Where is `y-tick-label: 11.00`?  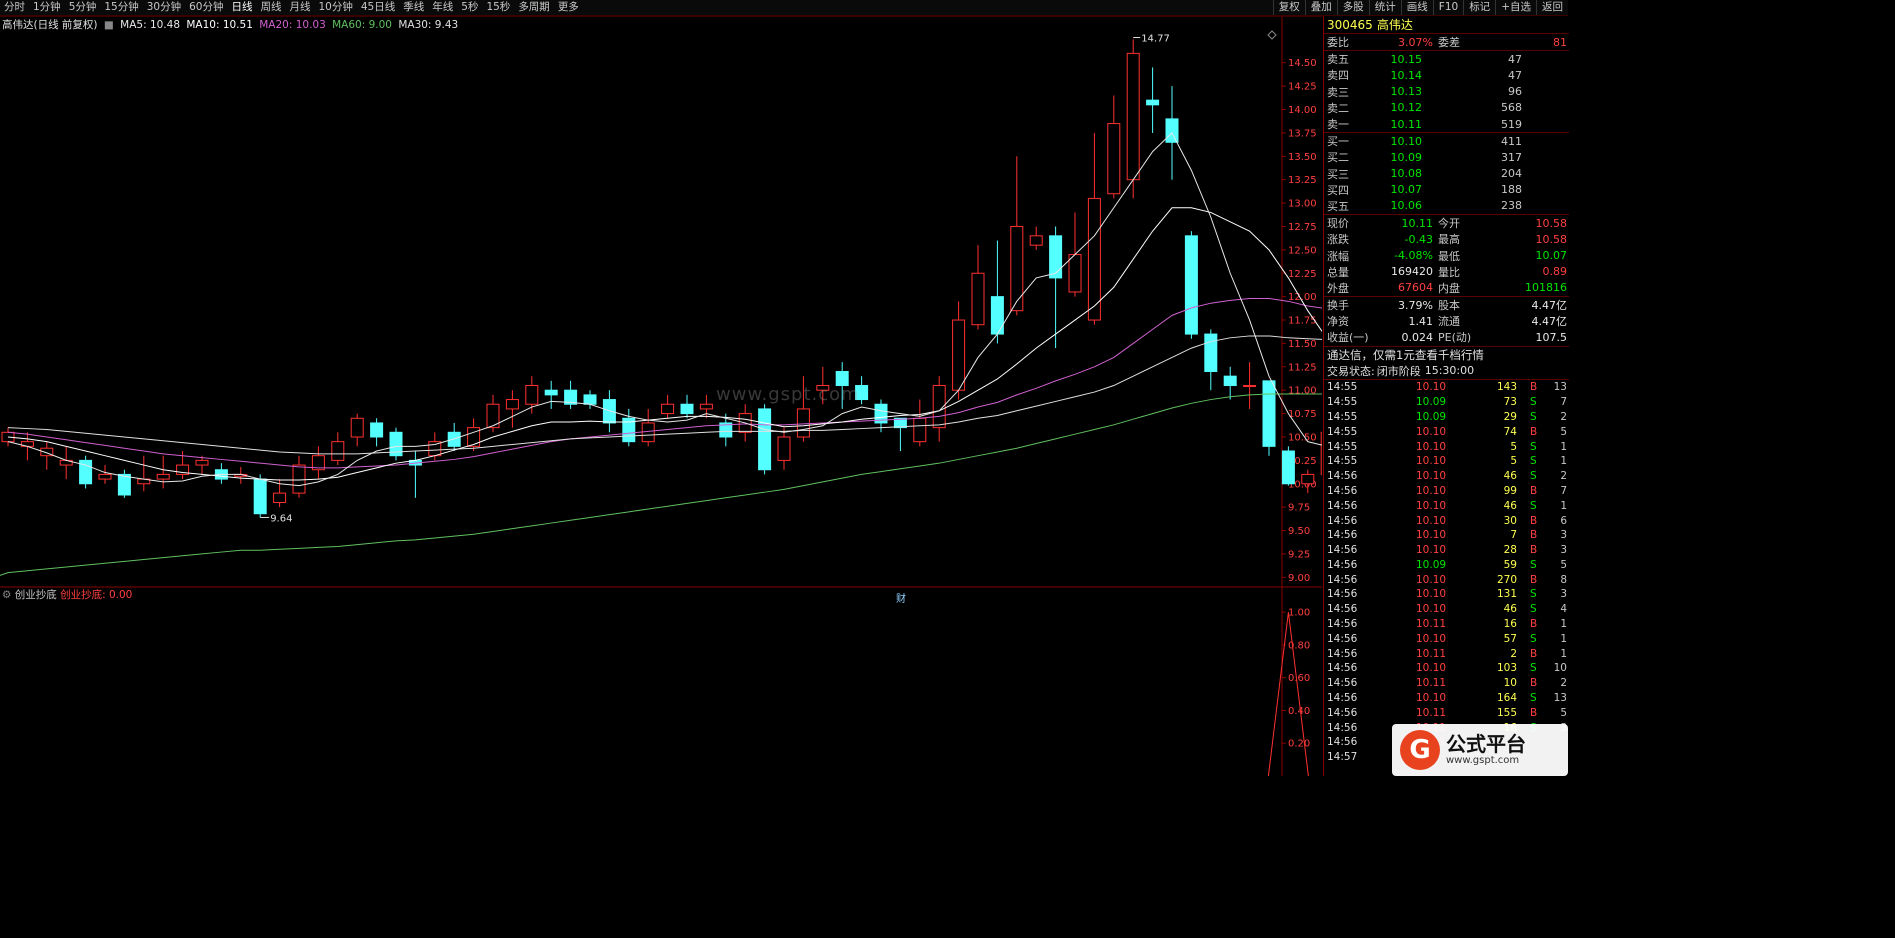 y-tick-label: 11.00 is located at coordinates (1302, 391).